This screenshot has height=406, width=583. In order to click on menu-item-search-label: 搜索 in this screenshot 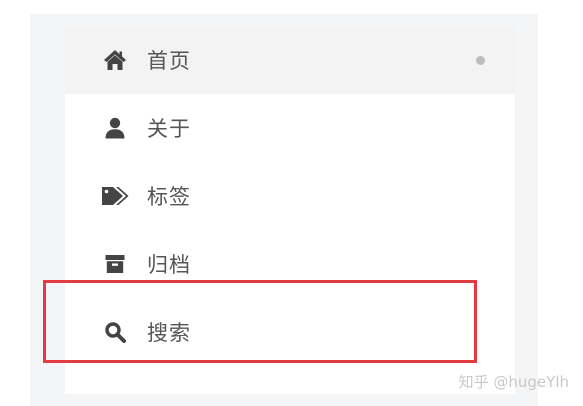, I will do `click(169, 333)`.